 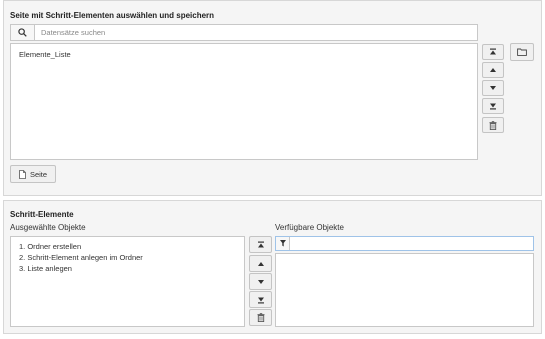 I want to click on search-input, so click(x=258, y=32).